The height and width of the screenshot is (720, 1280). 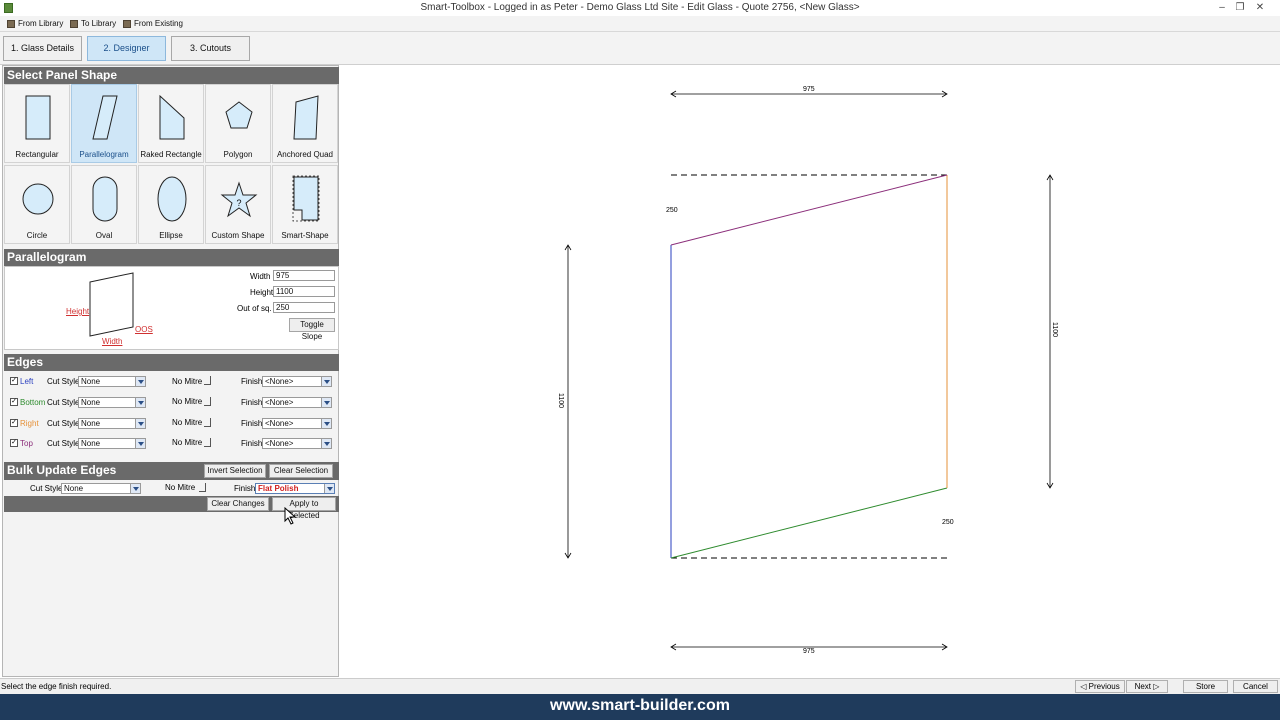 What do you see at coordinates (27, 381) in the screenshot?
I see `edge-left-label: Left` at bounding box center [27, 381].